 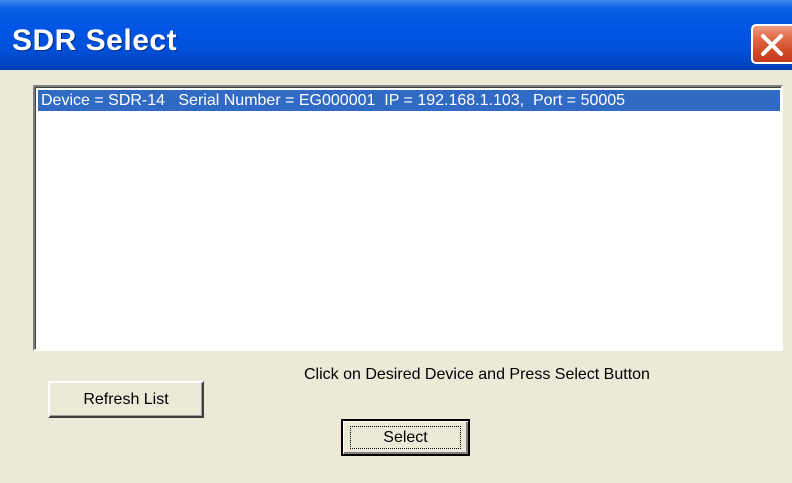 I want to click on close-icon, so click(x=772, y=45).